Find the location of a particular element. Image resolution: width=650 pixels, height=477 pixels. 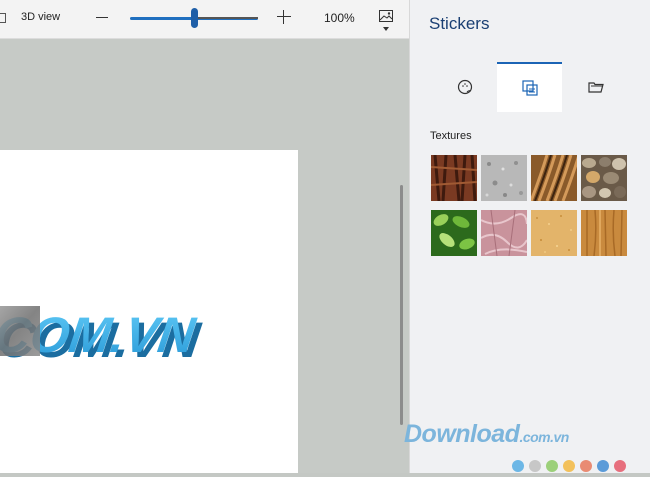

watermark: Download.com.vn is located at coordinates (486, 434).